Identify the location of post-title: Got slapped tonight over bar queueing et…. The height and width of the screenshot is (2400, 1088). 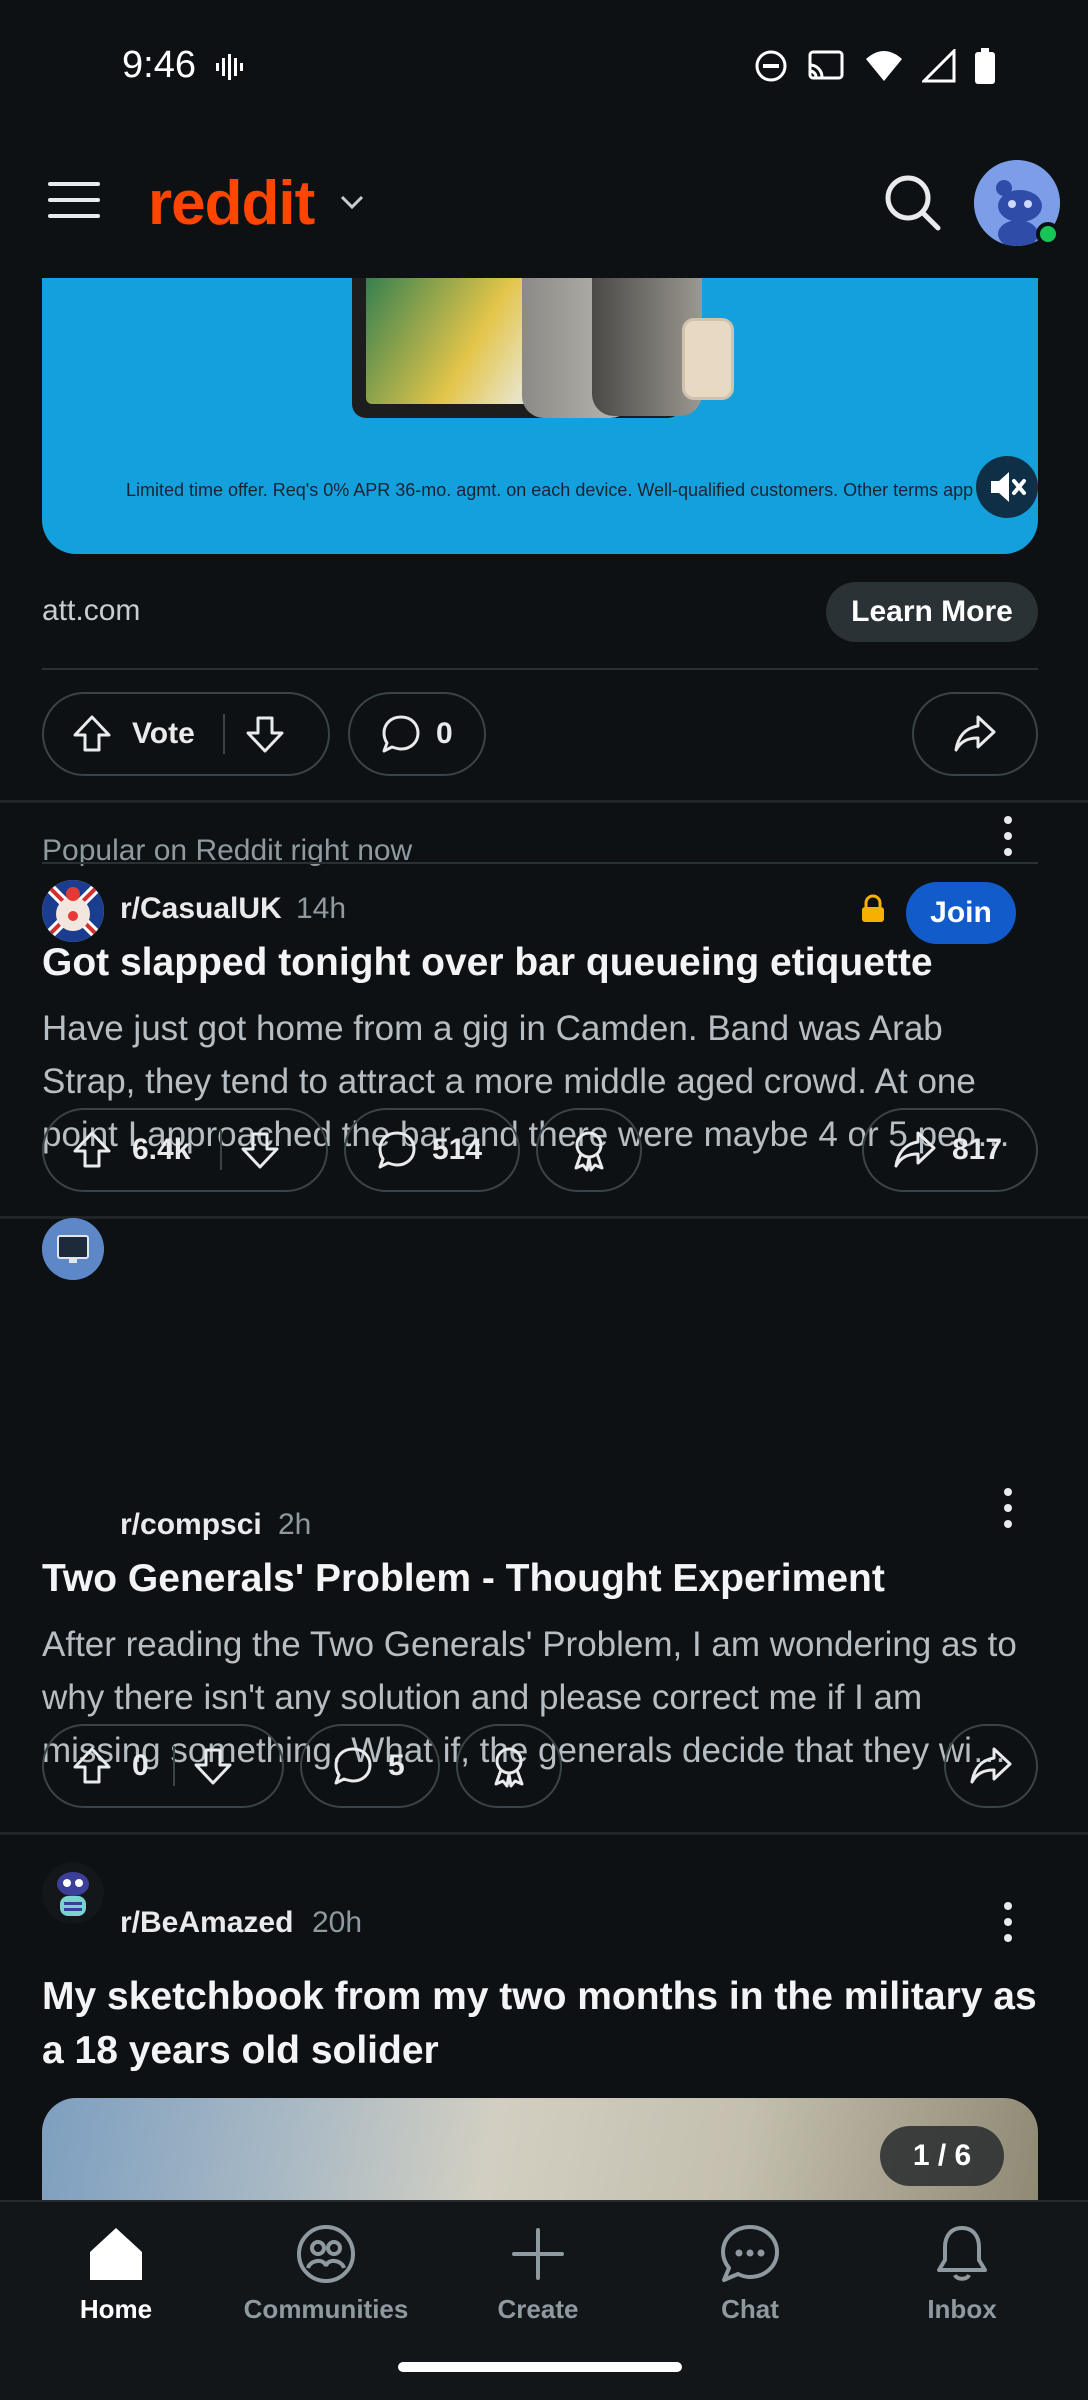
(542, 963).